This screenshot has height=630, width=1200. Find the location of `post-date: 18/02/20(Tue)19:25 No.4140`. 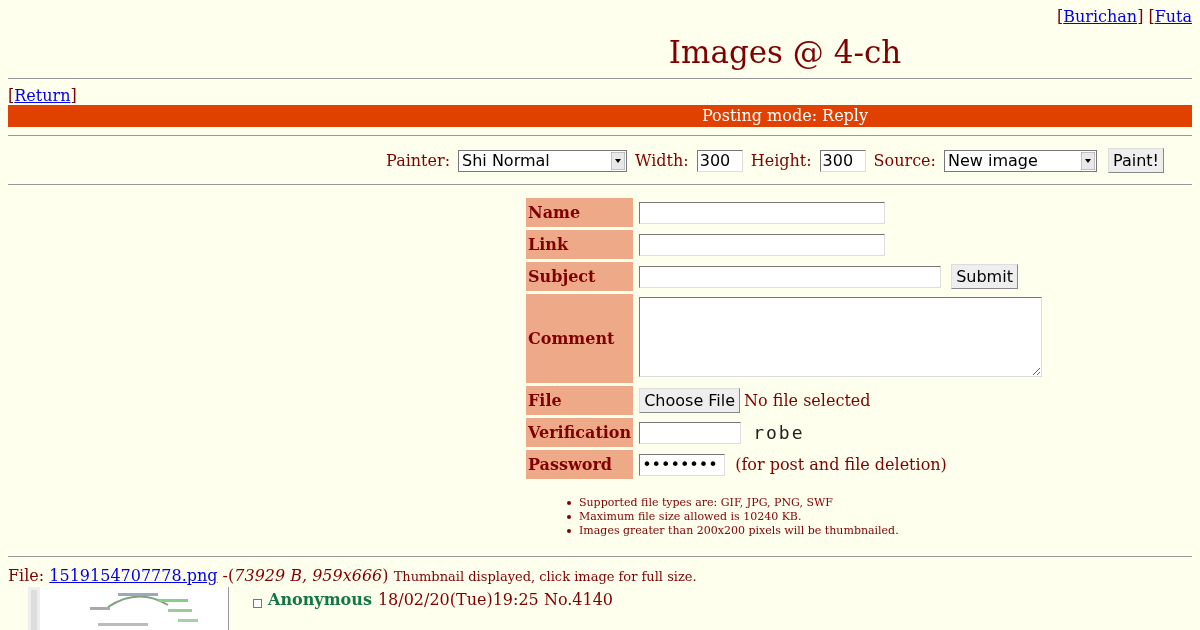

post-date: 18/02/20(Tue)19:25 No.4140 is located at coordinates (495, 600).